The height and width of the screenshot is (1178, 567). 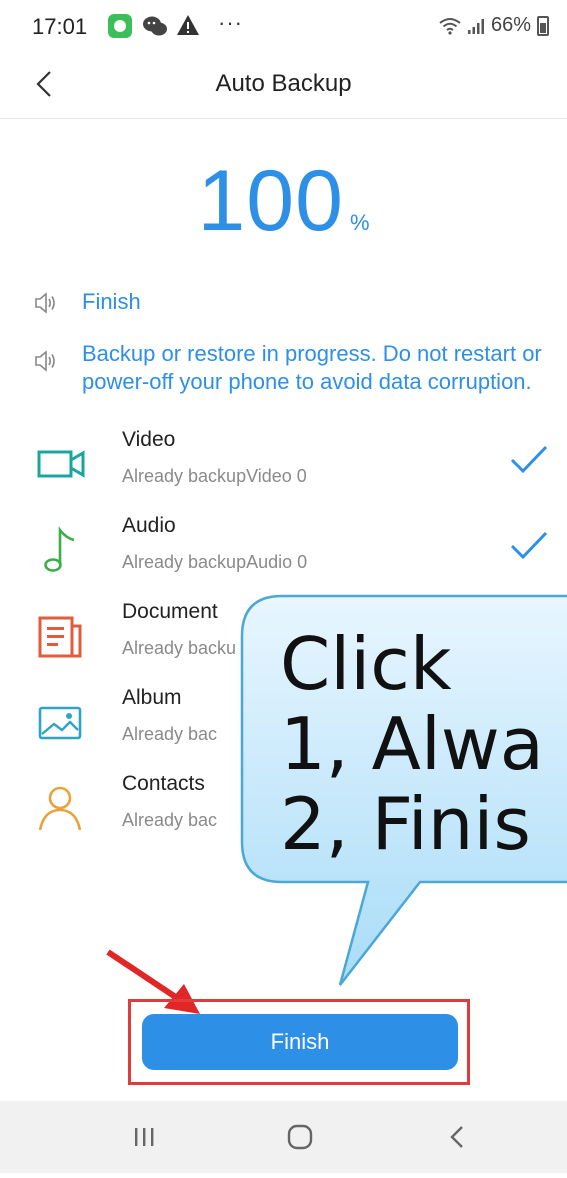 What do you see at coordinates (230, 22) in the screenshot?
I see `more-notifications-icon: ···` at bounding box center [230, 22].